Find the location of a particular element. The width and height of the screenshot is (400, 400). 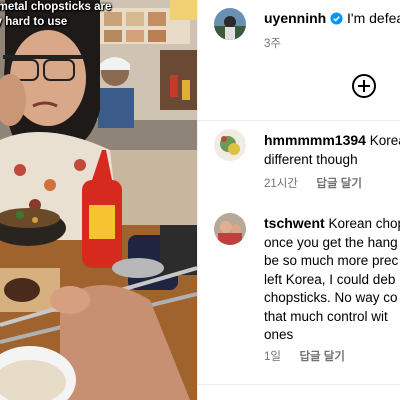

comment-text-line: Korea is located at coordinates (384, 140).